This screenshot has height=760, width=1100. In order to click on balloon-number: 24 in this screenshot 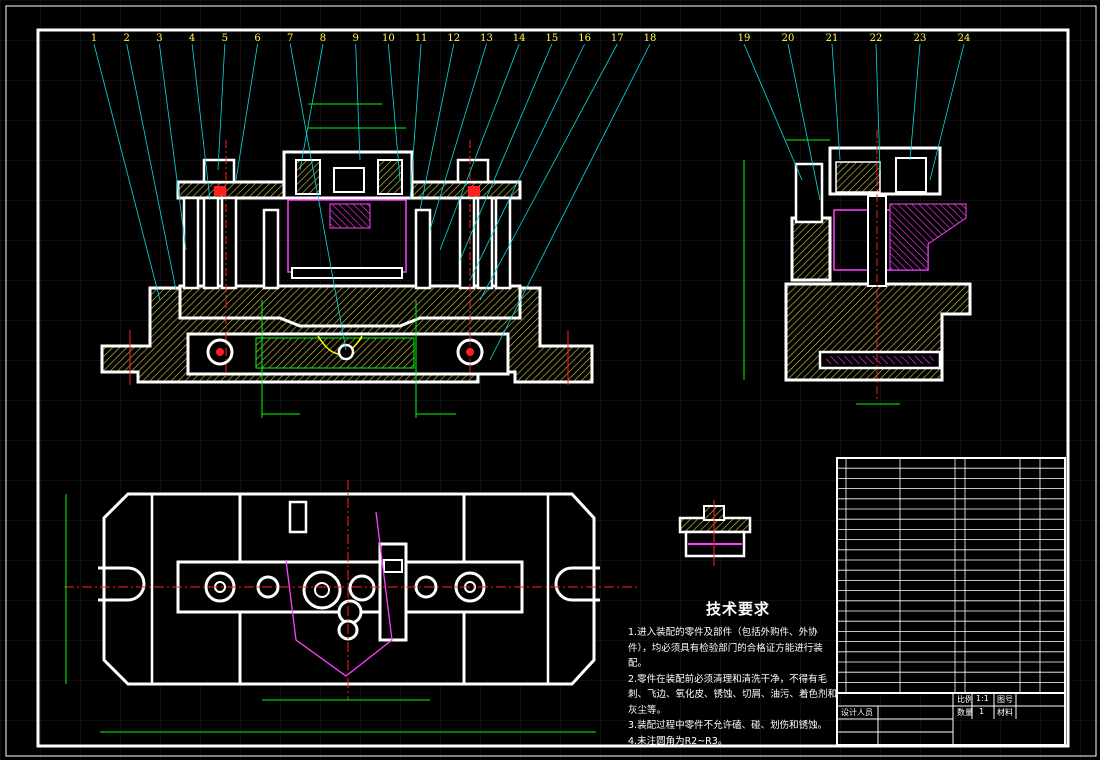, I will do `click(964, 38)`.